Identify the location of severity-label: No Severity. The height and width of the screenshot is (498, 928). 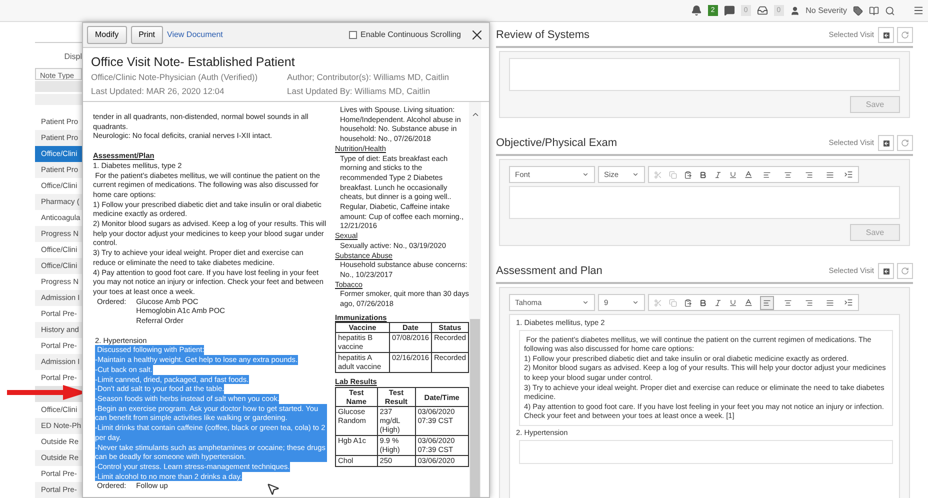
(826, 10).